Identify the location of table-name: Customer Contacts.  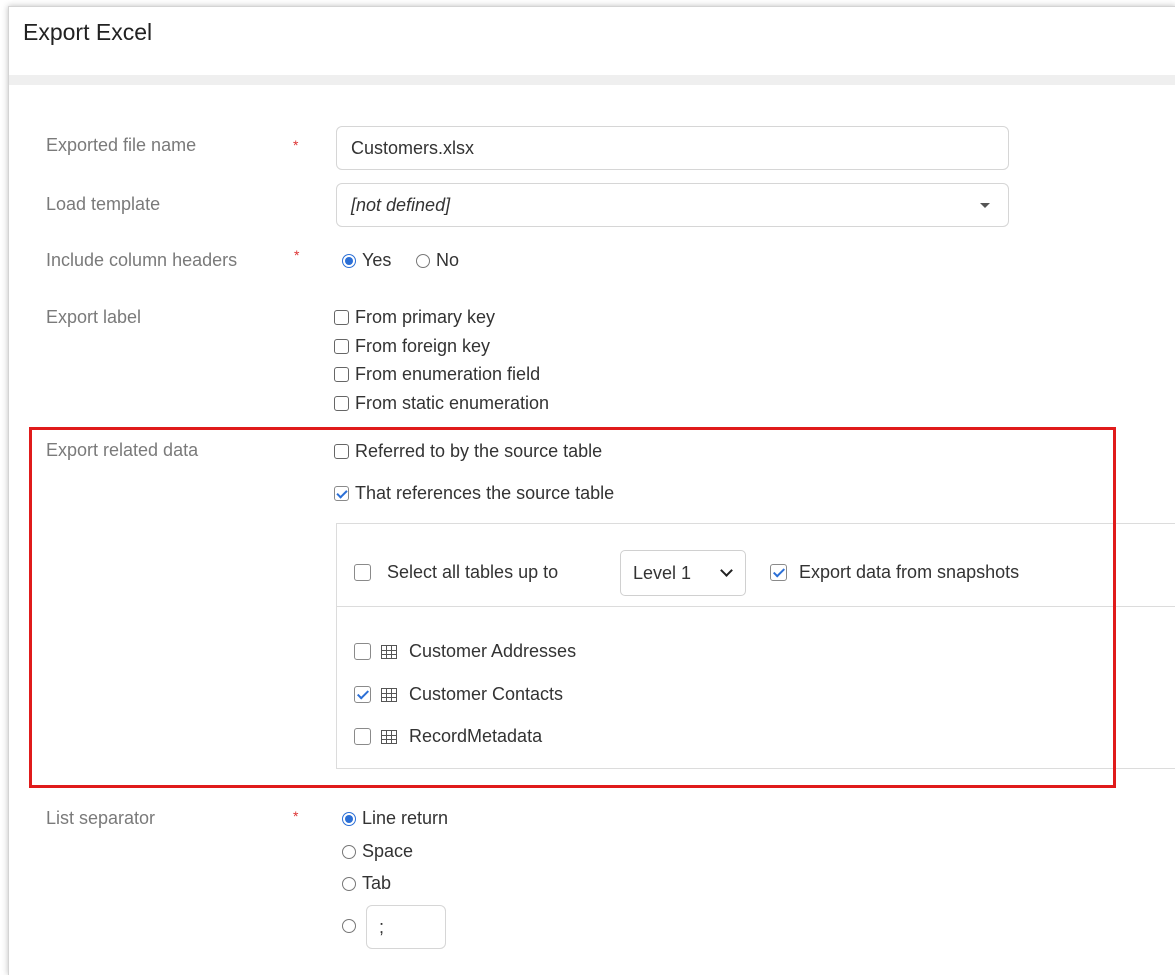
(486, 694).